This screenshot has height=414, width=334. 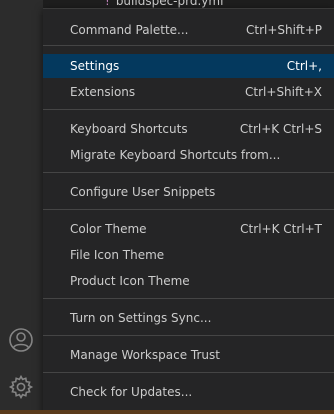 I want to click on menu-item-keyboard-shortcuts: Keyboard Shortcuts Ctrl+K Ctrl+S, so click(x=188, y=129).